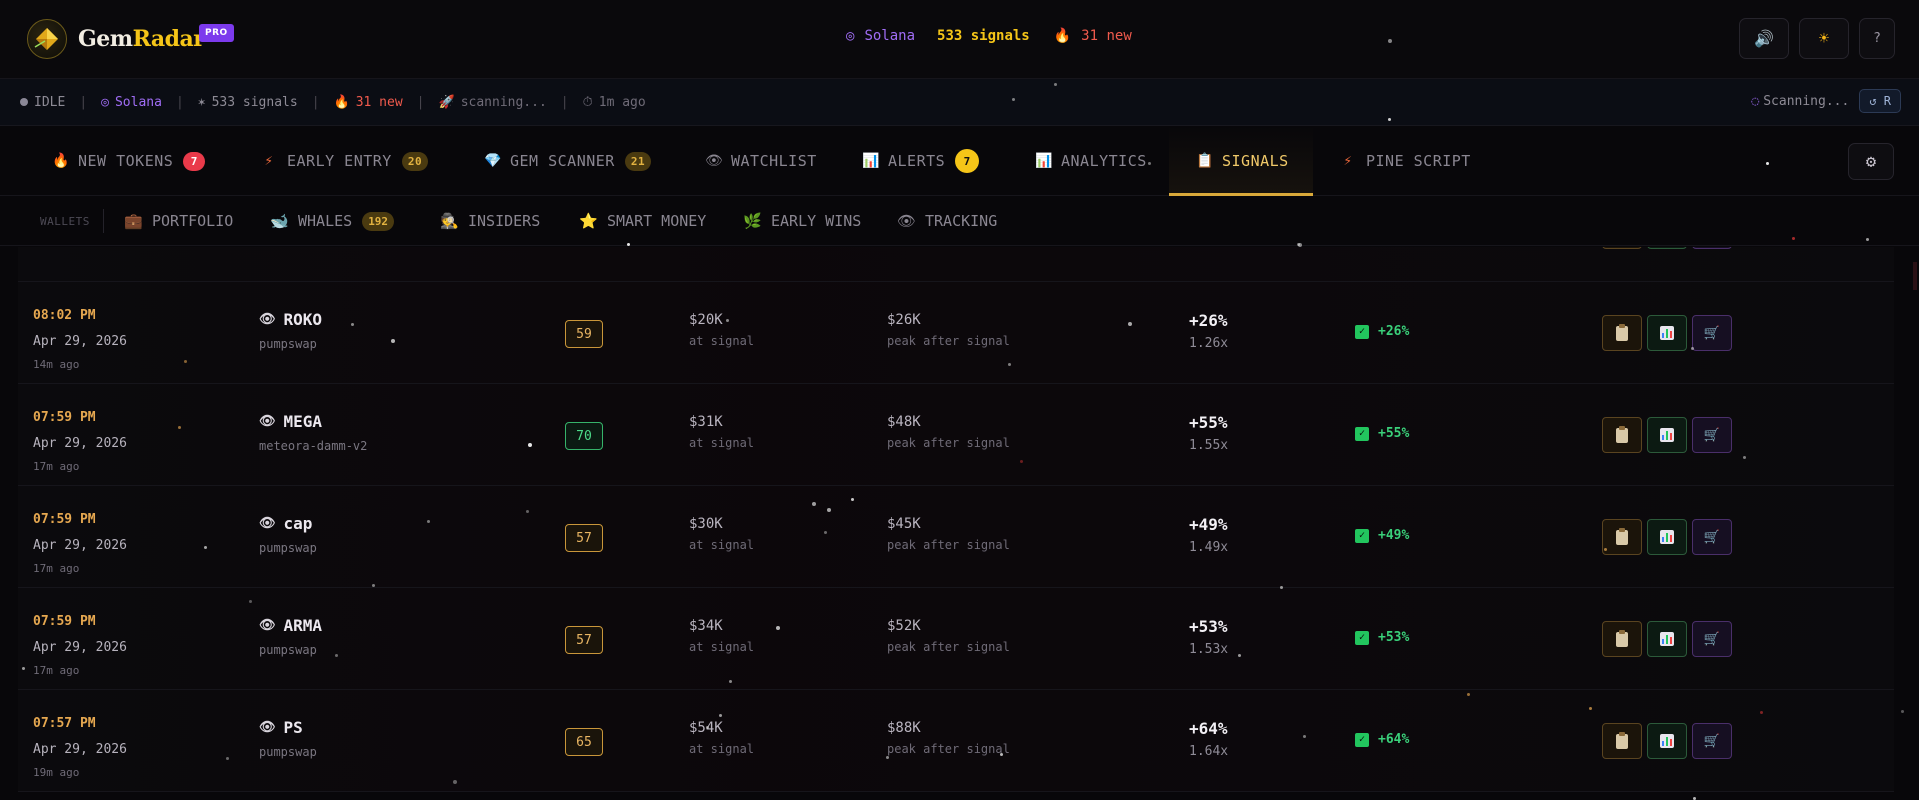  I want to click on token-cell: 👁 PS pumpswap, so click(288, 738).